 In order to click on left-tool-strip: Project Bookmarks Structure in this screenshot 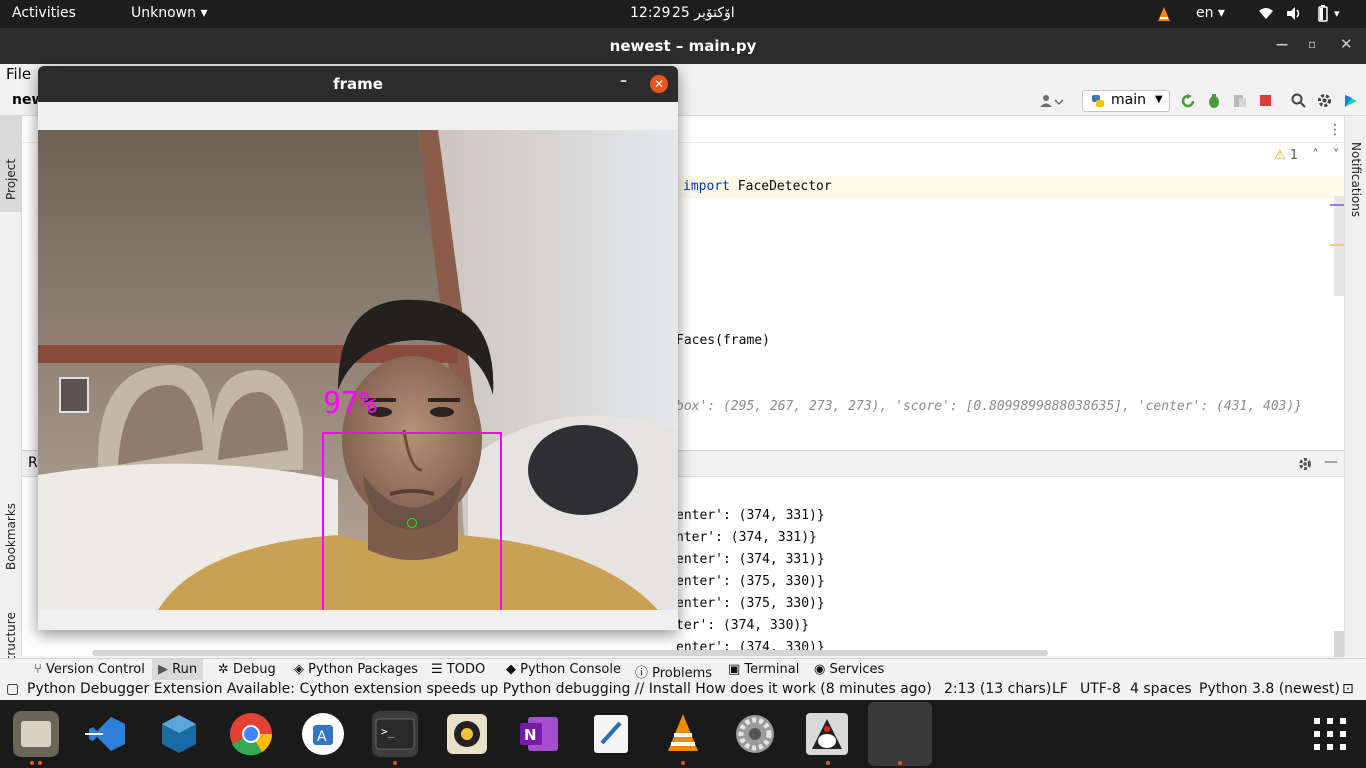, I will do `click(11, 392)`.